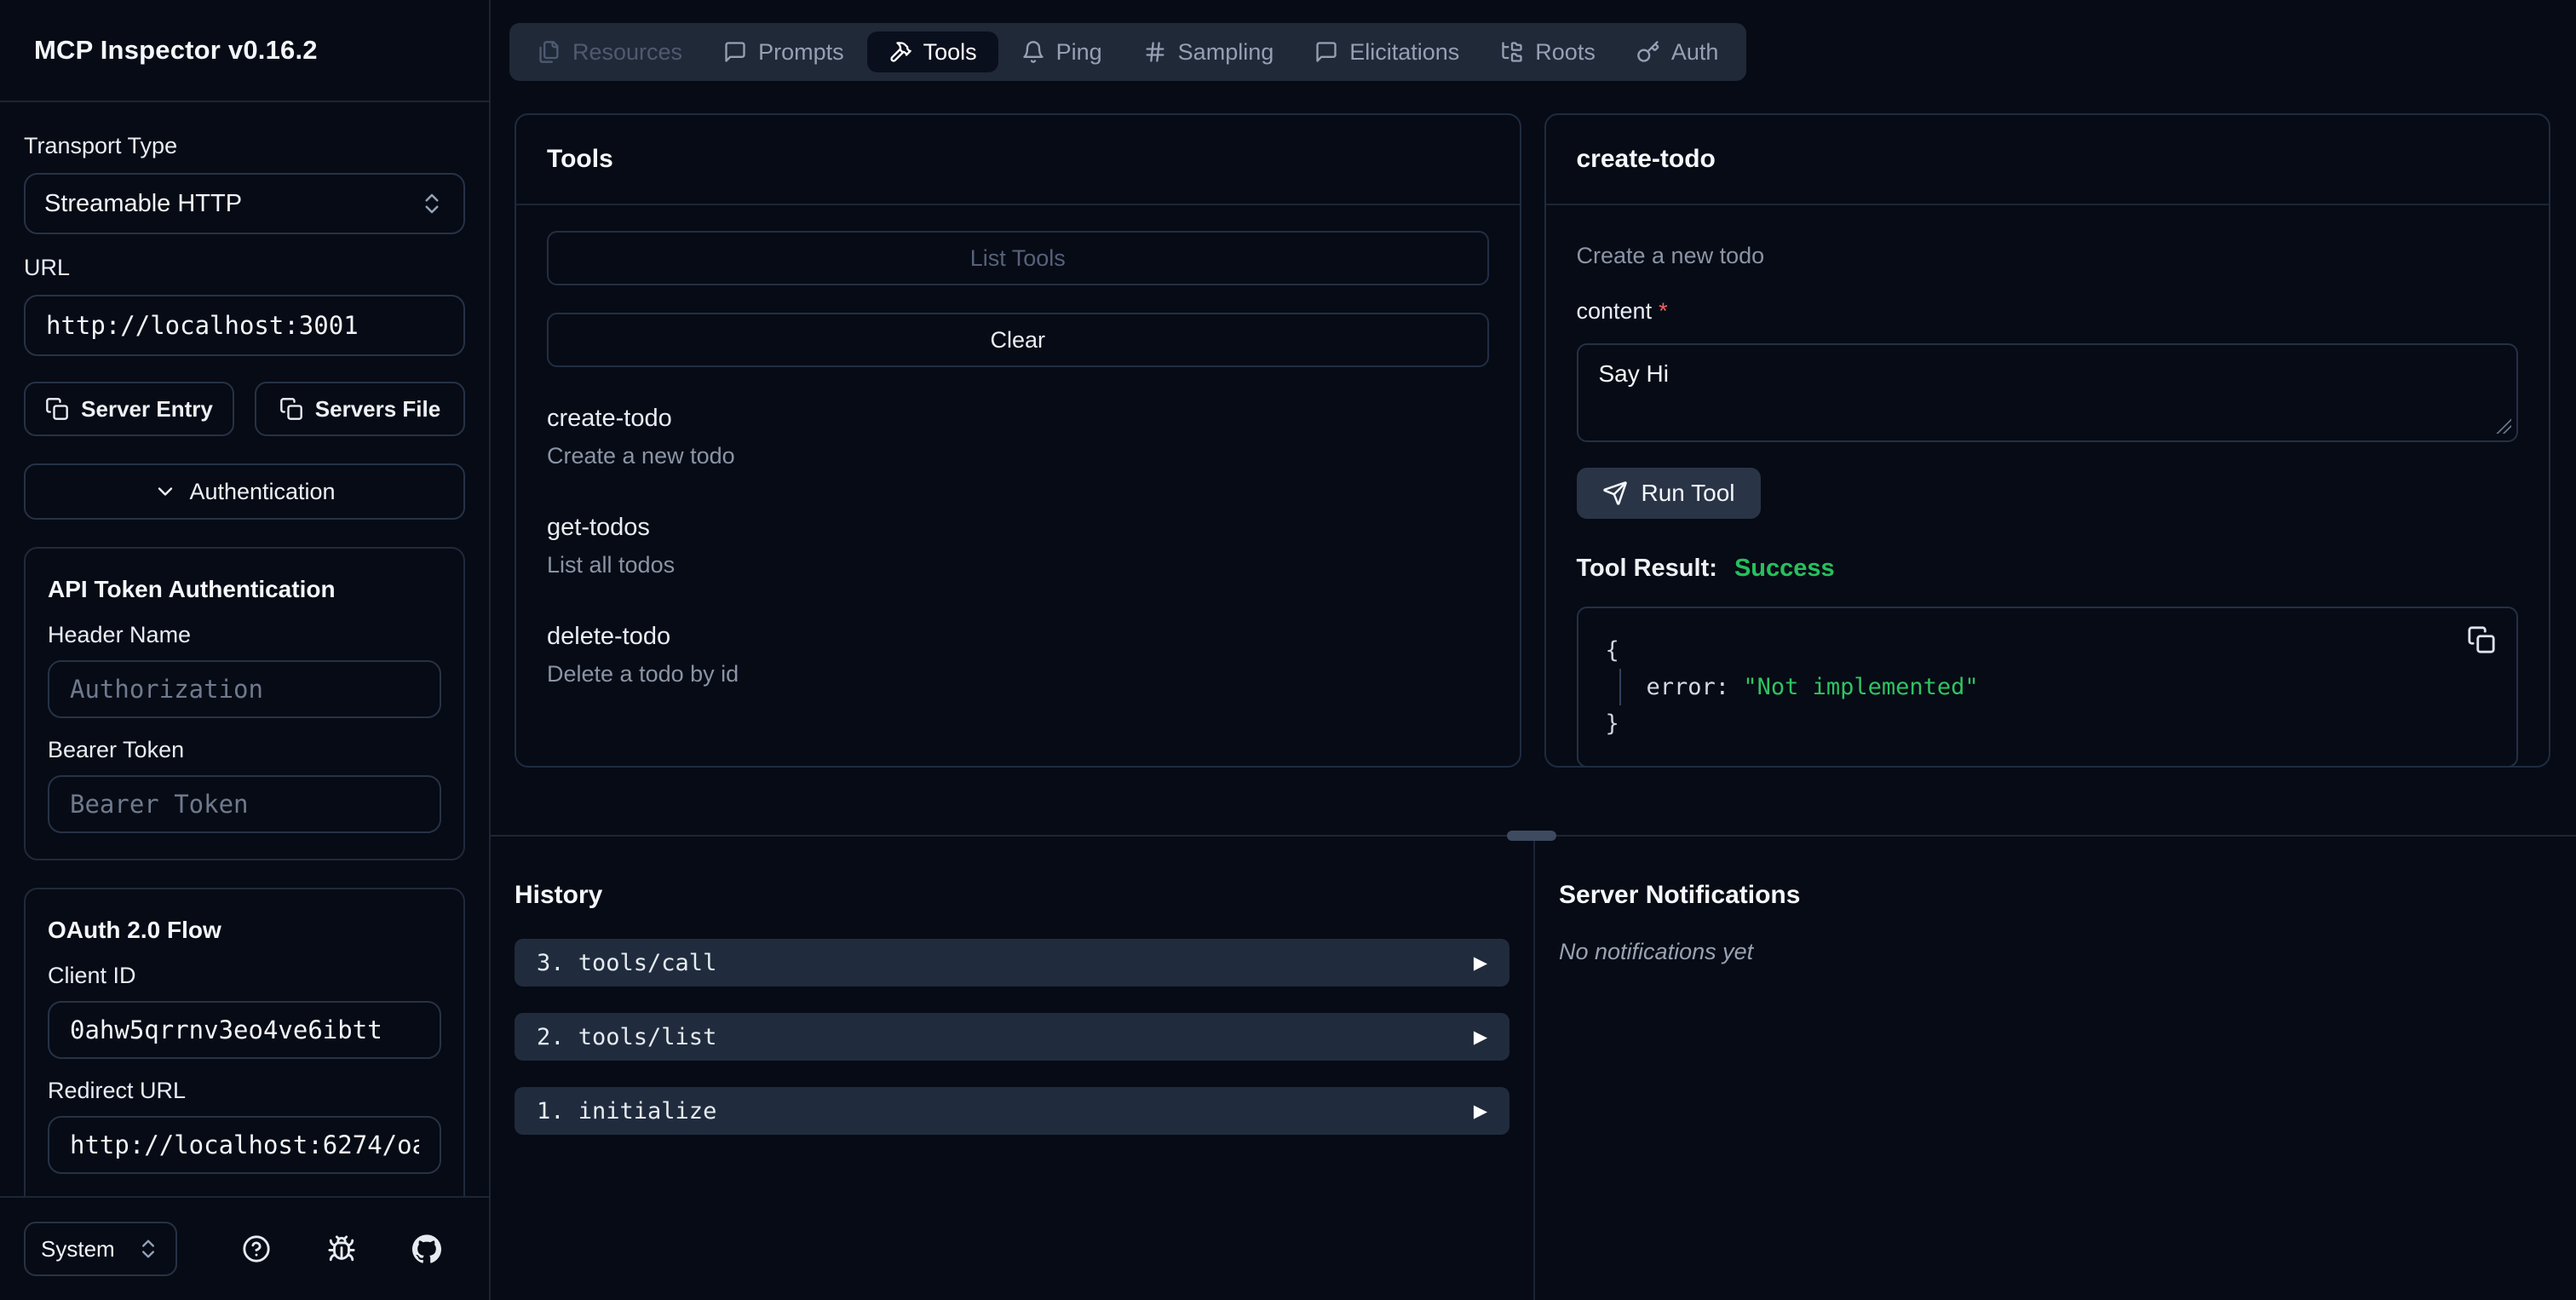 This screenshot has height=1300, width=2576. What do you see at coordinates (192, 589) in the screenshot?
I see `api-token-title: API Token Authentication` at bounding box center [192, 589].